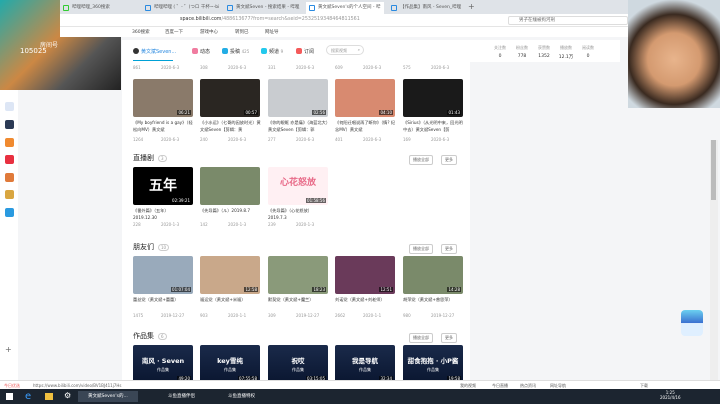 This screenshot has height=404, width=720. I want to click on duration: 00:57, so click(251, 112).